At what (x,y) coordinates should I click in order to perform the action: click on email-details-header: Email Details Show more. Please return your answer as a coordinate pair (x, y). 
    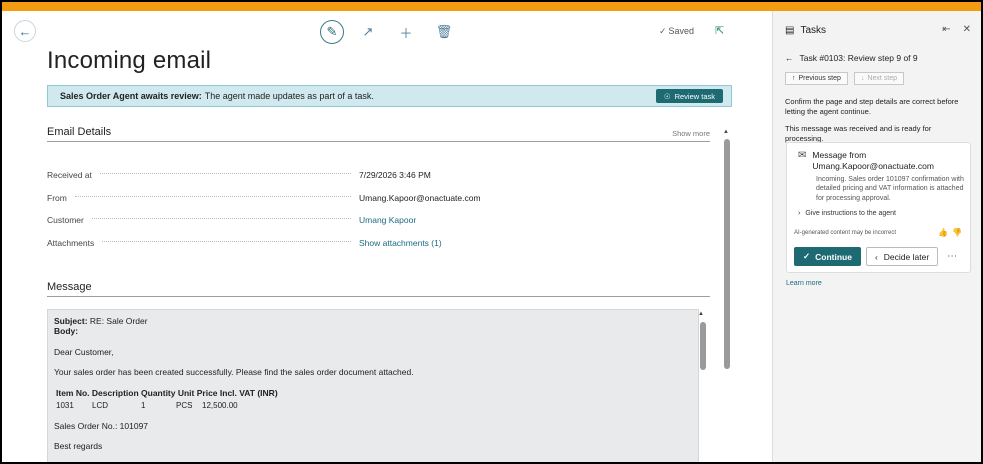
    Looking at the image, I should click on (378, 134).